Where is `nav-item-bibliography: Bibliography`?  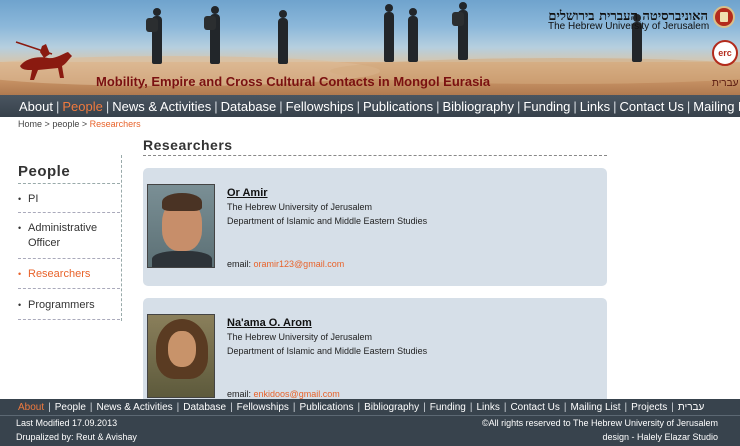
nav-item-bibliography: Bibliography is located at coordinates (478, 106).